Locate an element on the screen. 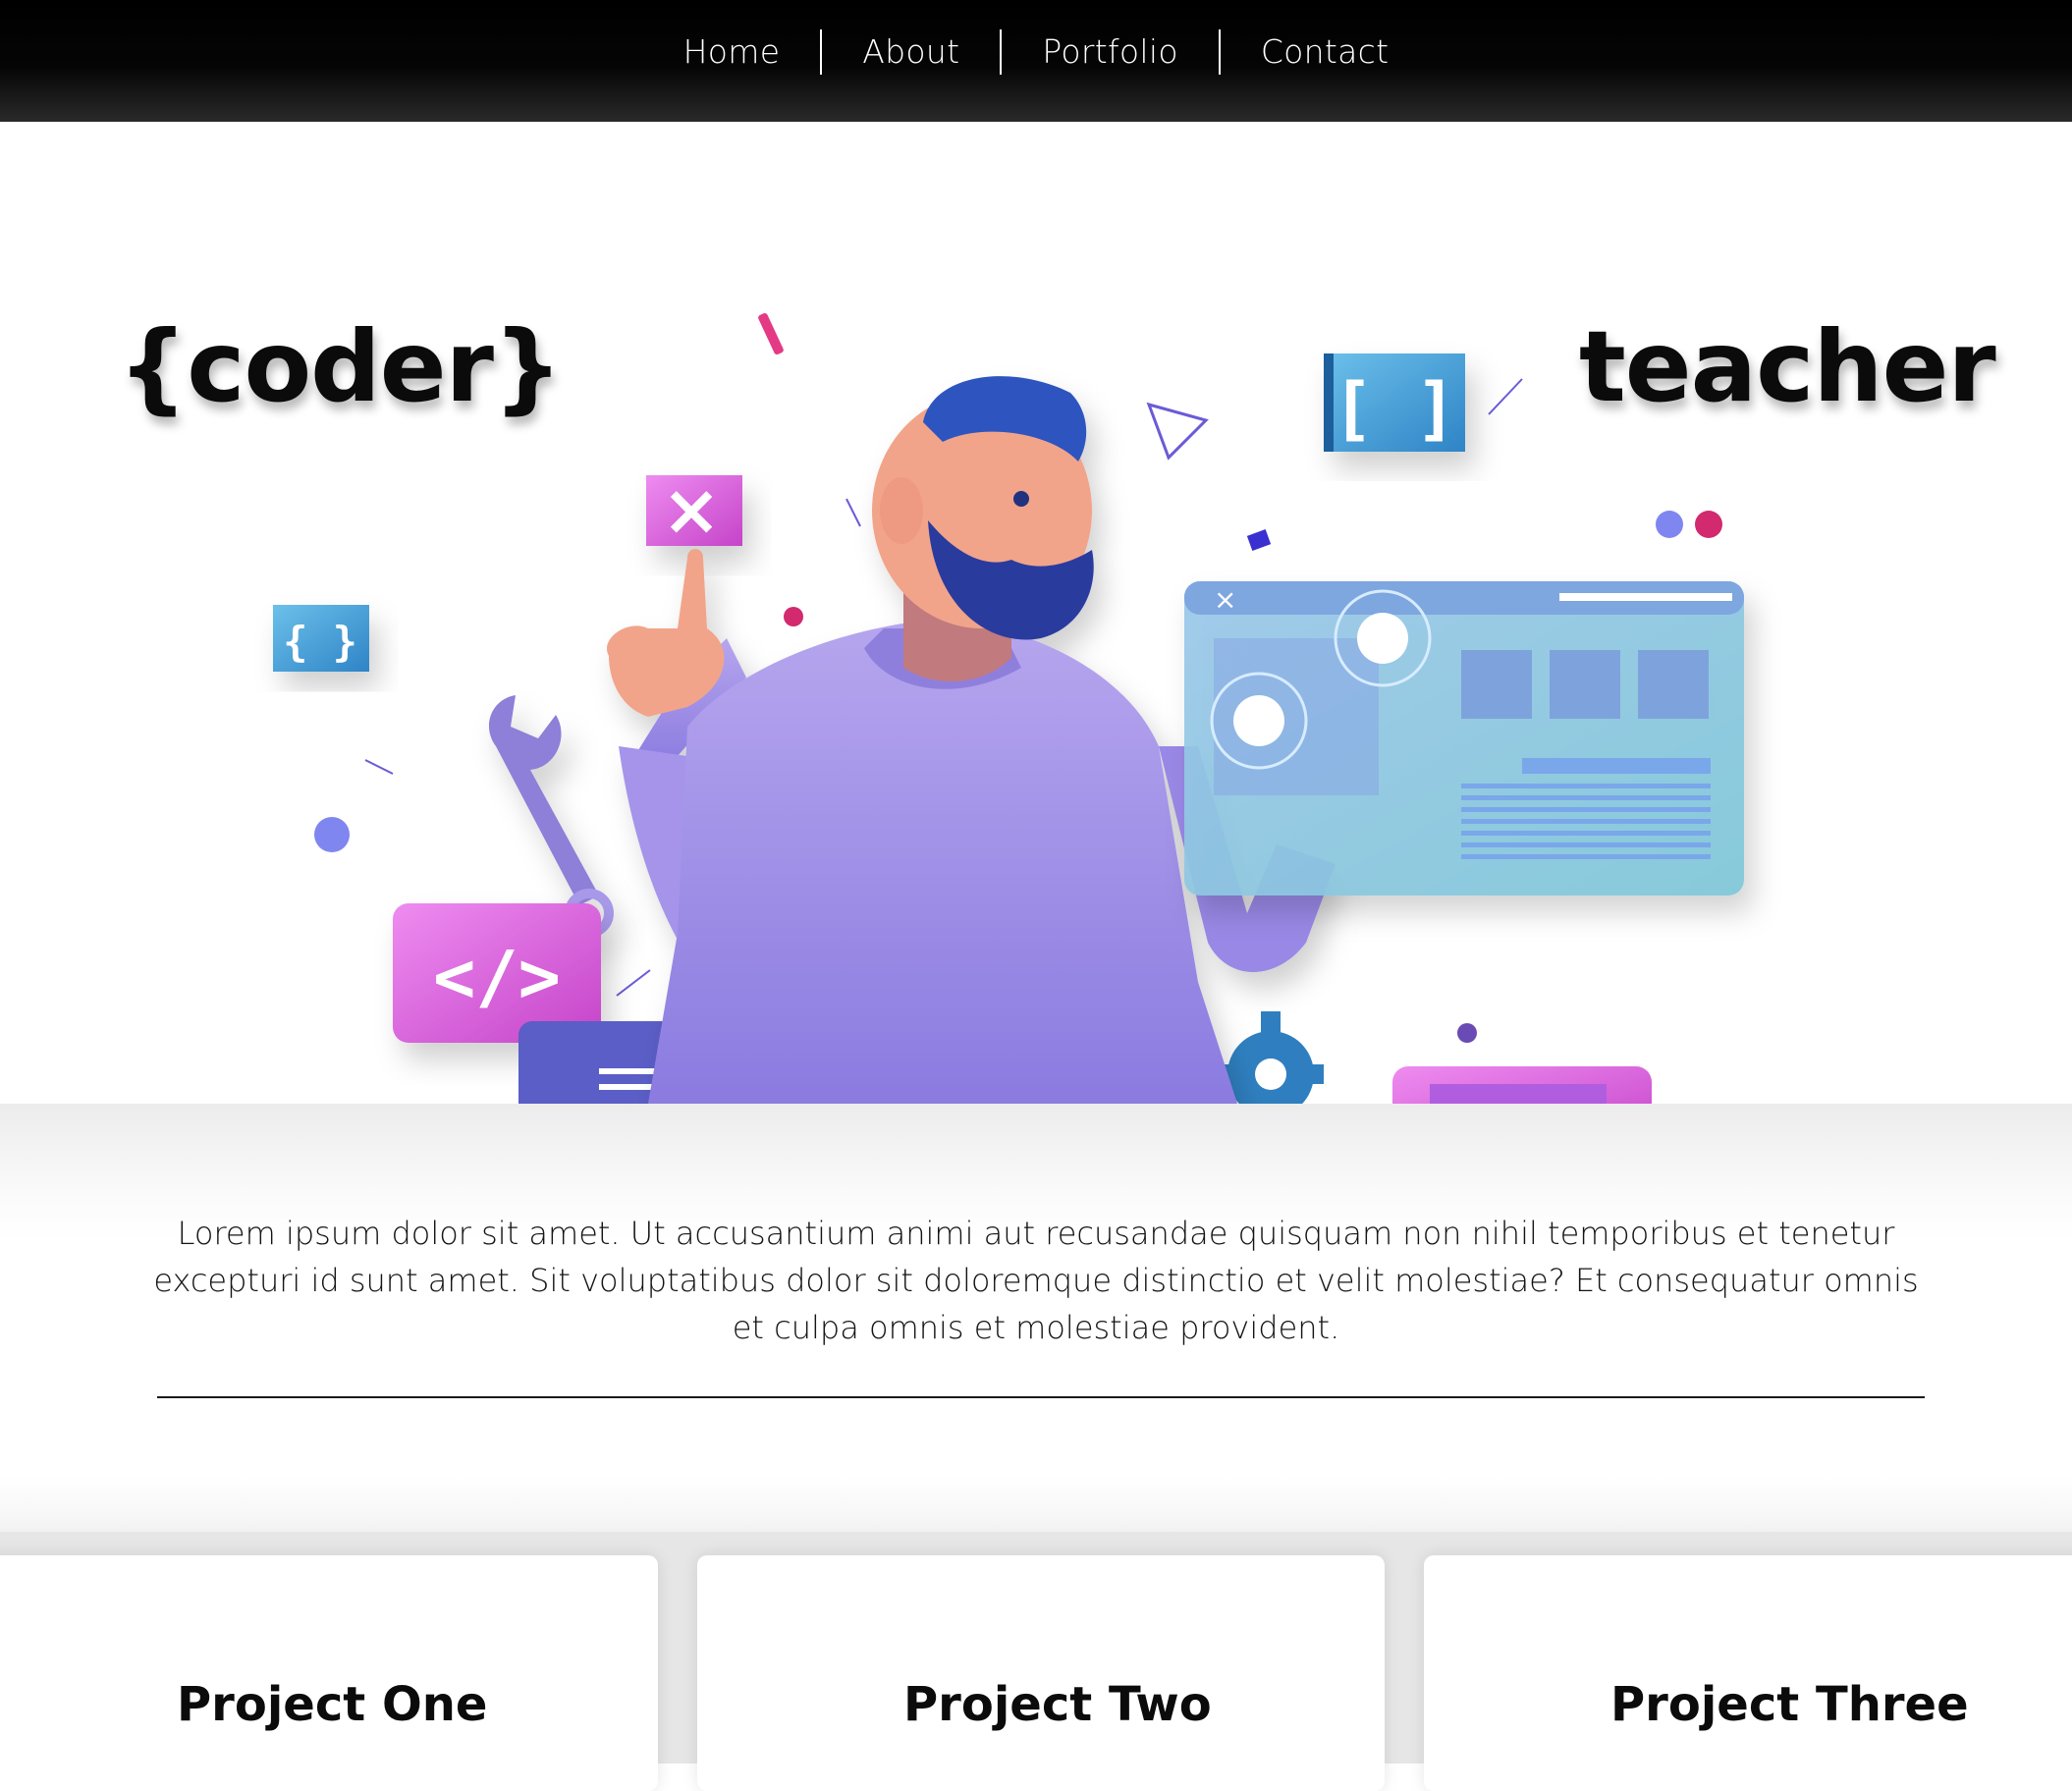  screen-close-label: × is located at coordinates (1225, 600).